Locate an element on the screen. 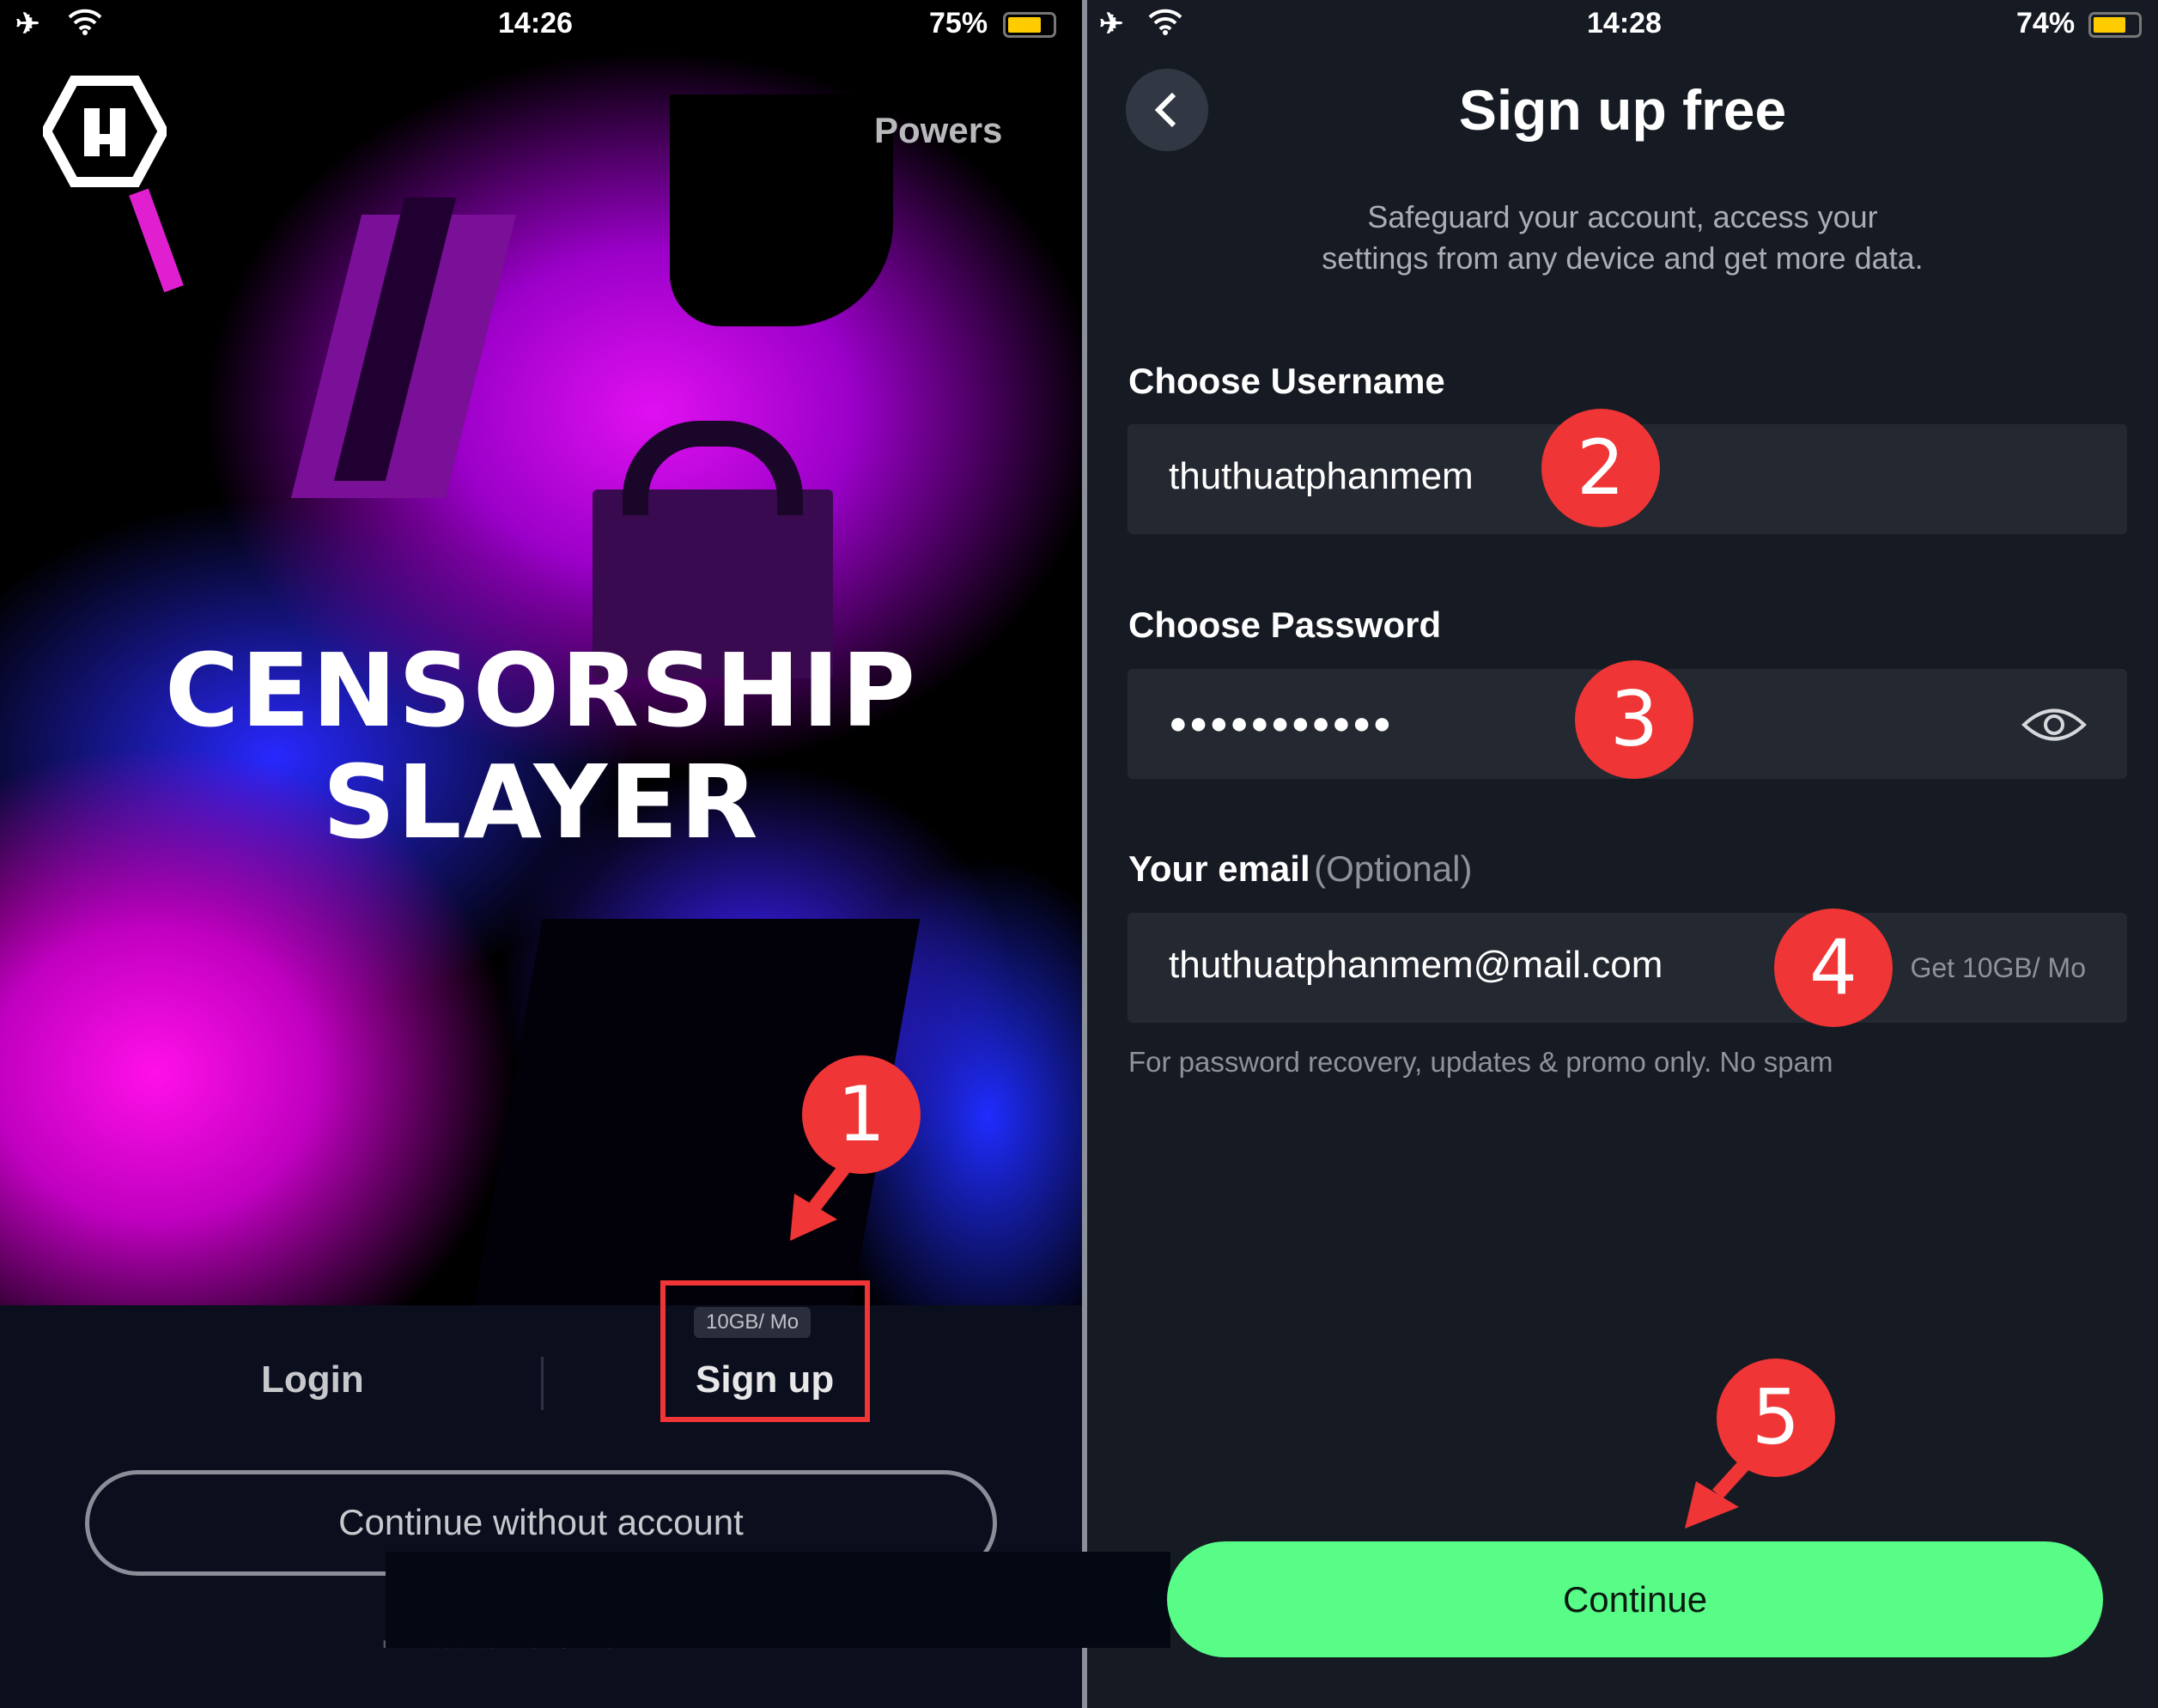 The height and width of the screenshot is (1708, 2158). page-title: Sign up free is located at coordinates (1622, 110).